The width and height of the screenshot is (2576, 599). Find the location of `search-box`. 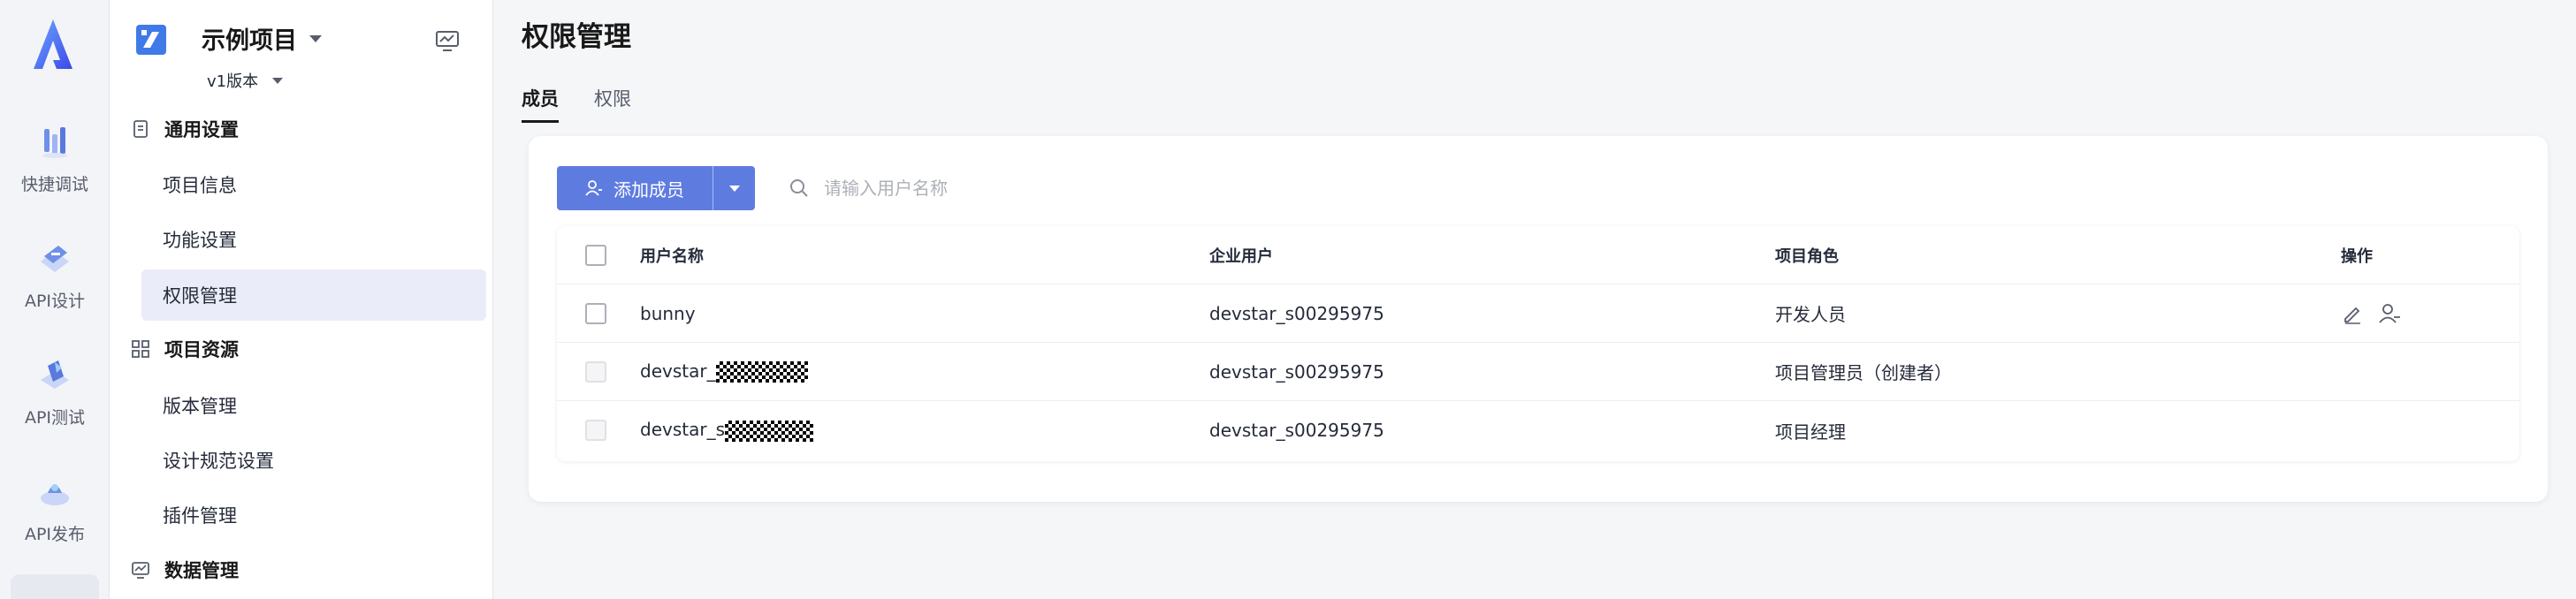

search-box is located at coordinates (1010, 188).